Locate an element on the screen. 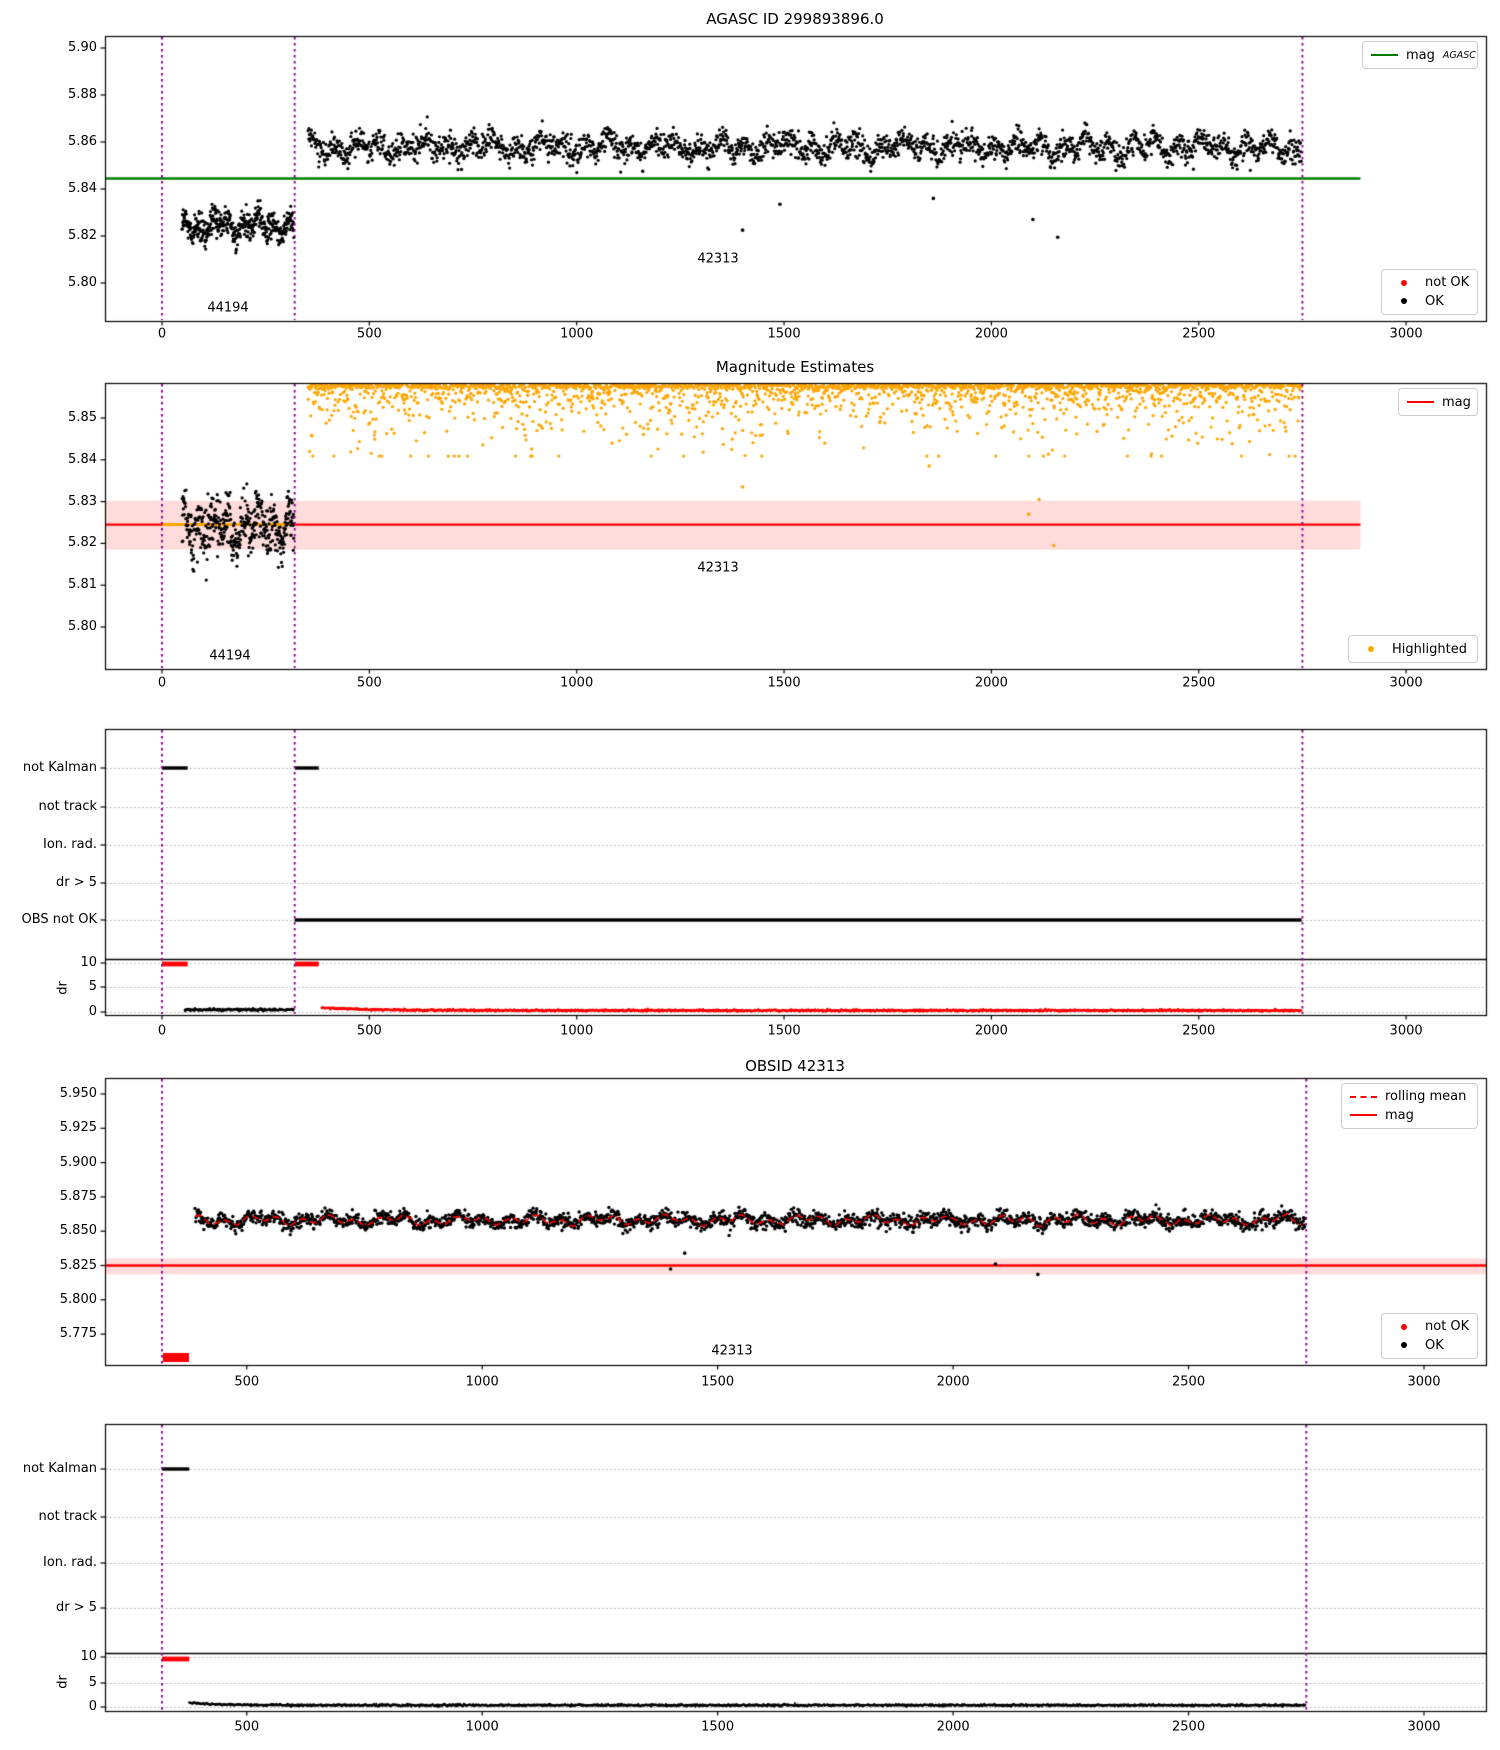 This screenshot has height=1750, width=1500. y-tick-label: 5.875 is located at coordinates (78, 1196).